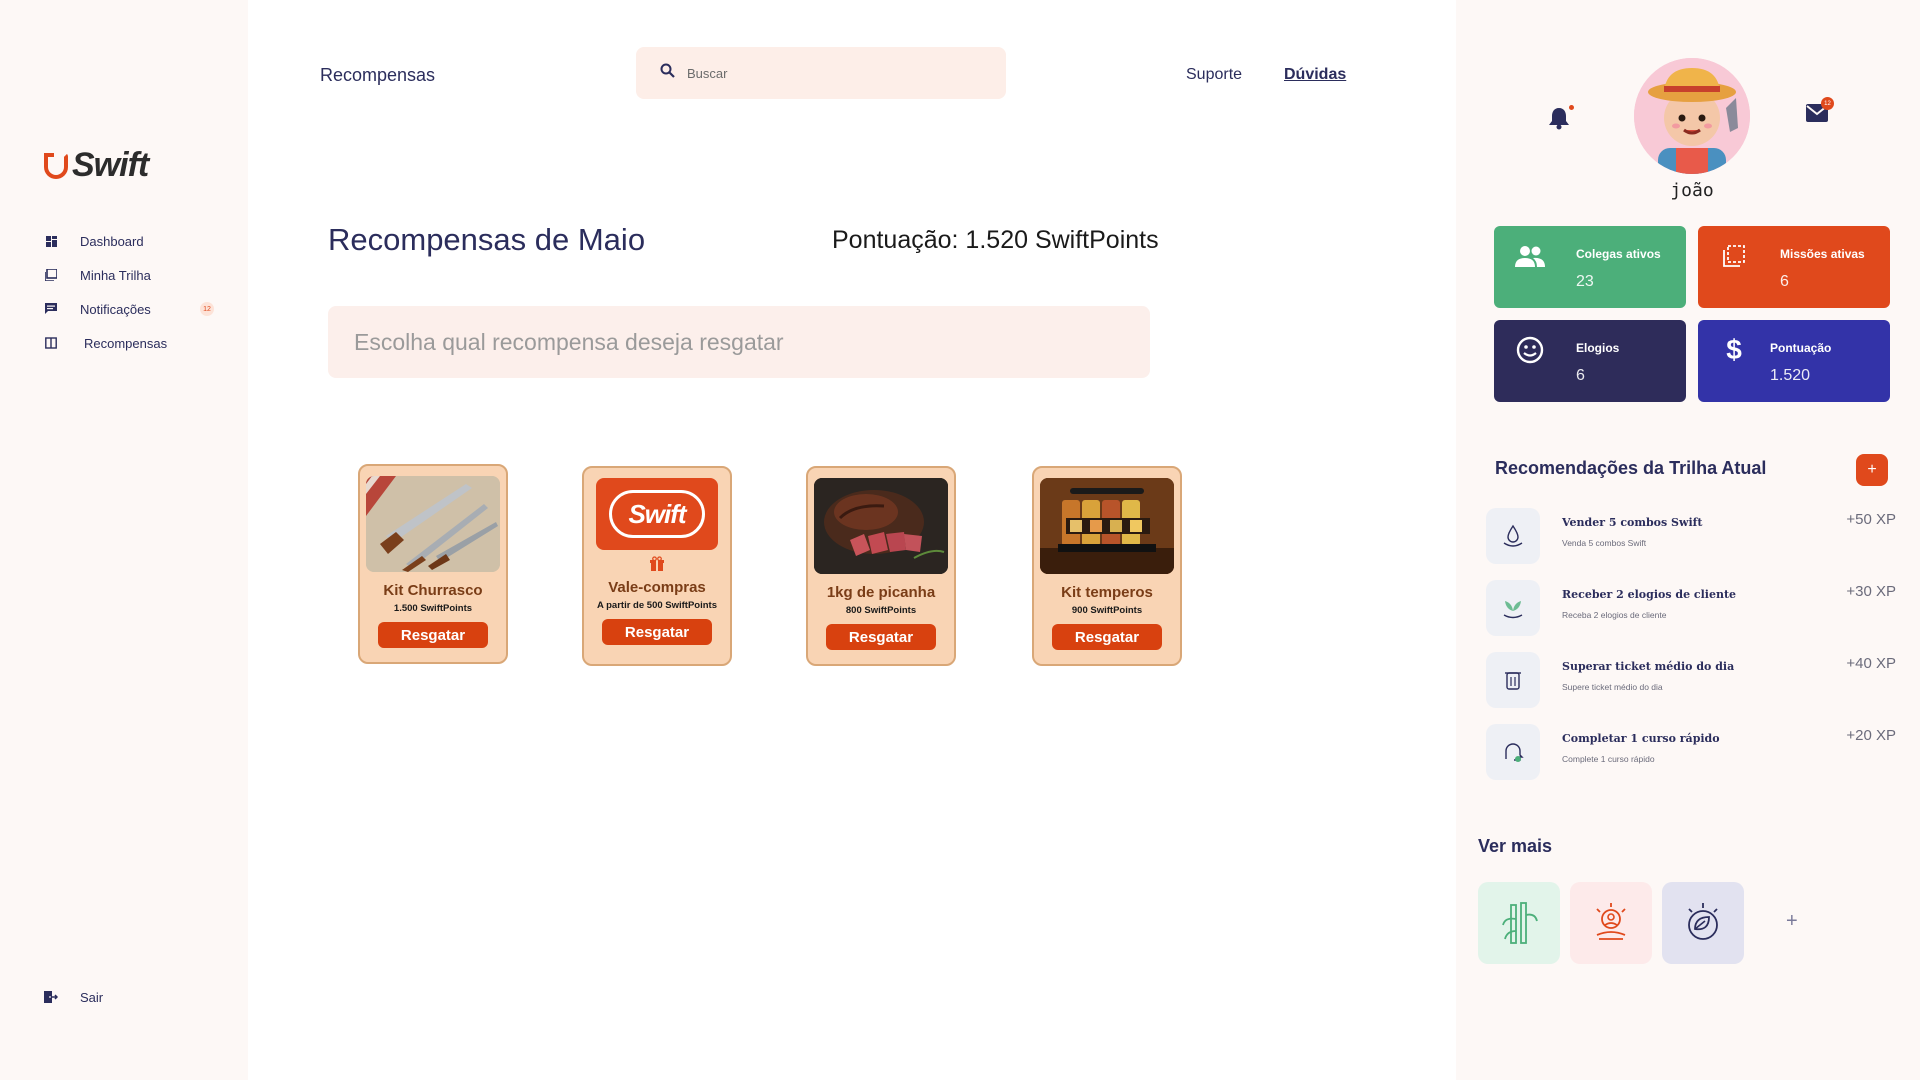  I want to click on messages-button: 12, so click(1820, 112).